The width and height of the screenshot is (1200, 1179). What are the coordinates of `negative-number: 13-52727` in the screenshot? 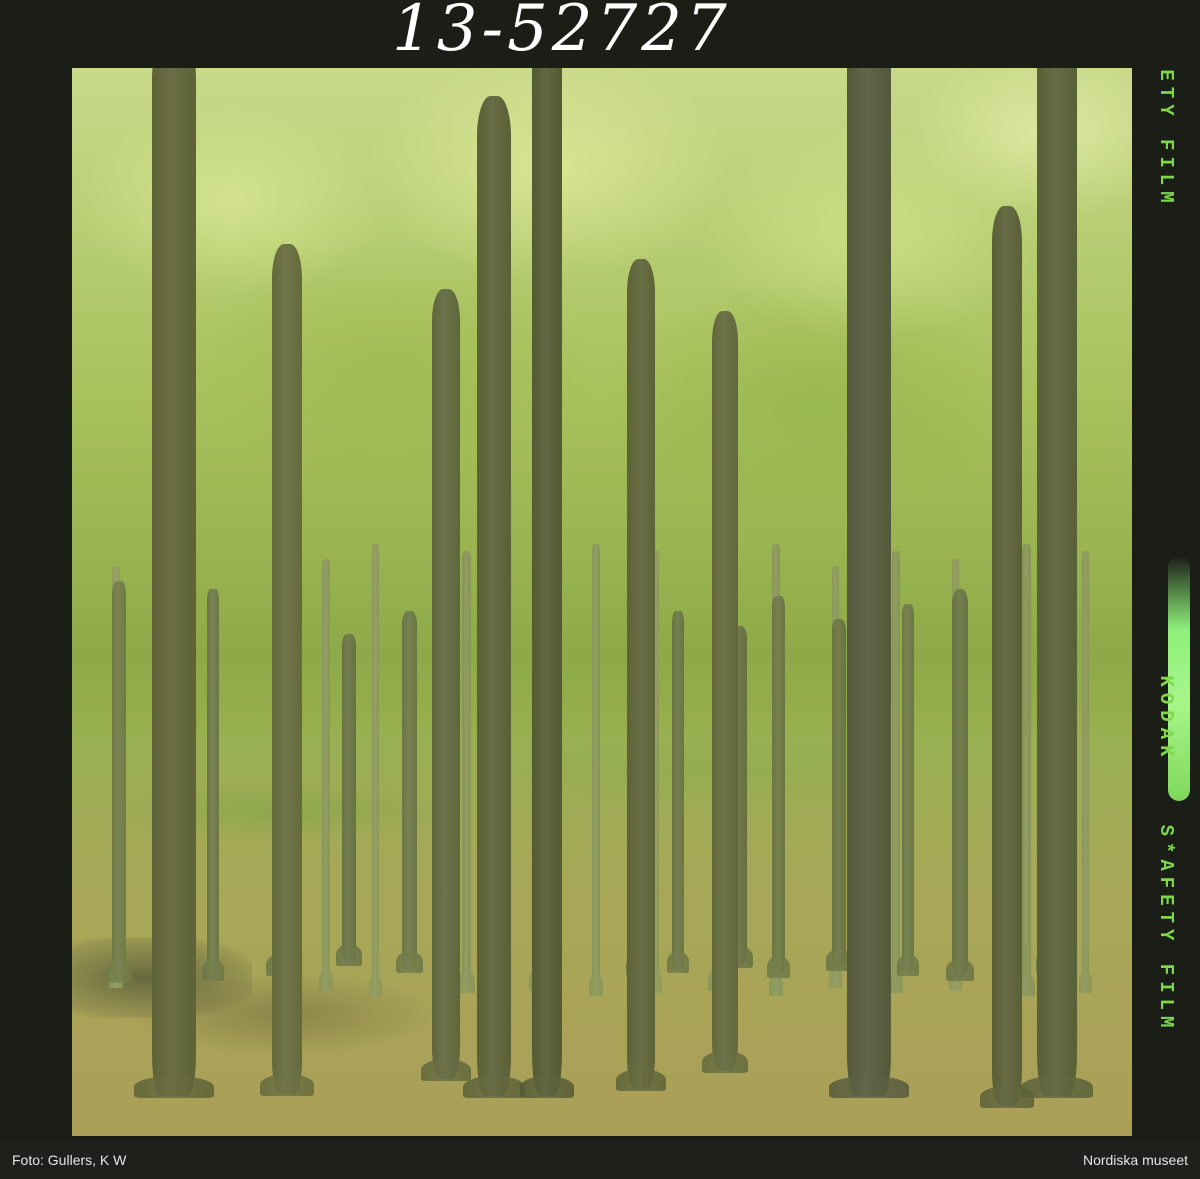 It's located at (561, 33).